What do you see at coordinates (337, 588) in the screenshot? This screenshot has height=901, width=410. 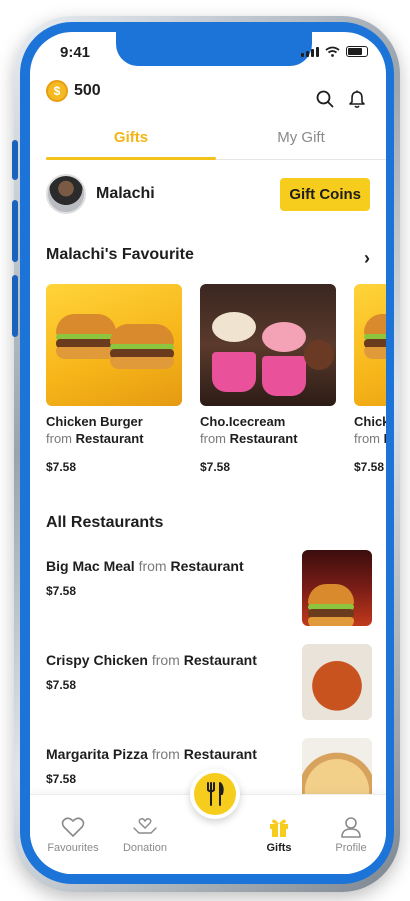 I see `big-mac-meal-image` at bounding box center [337, 588].